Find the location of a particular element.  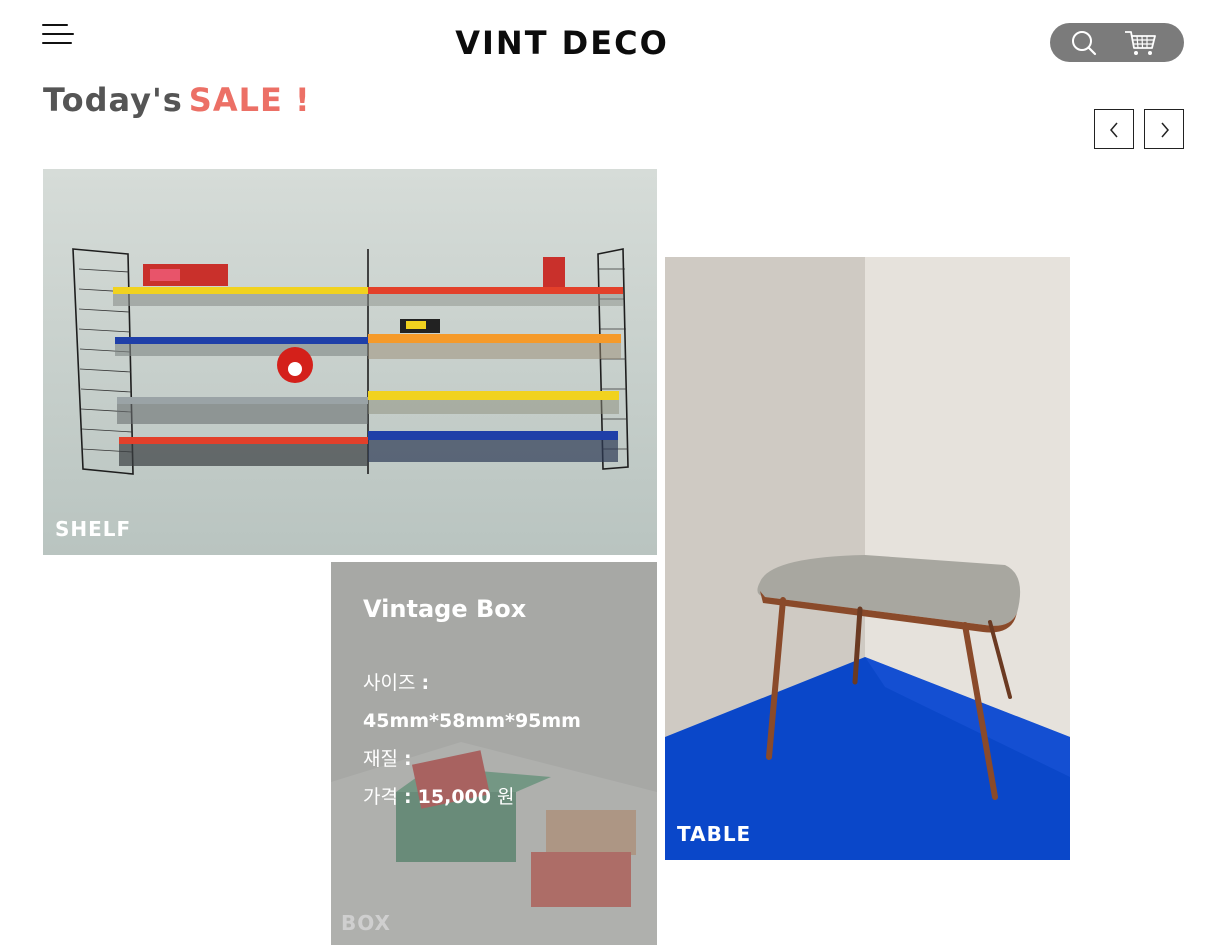

prev-slide-button is located at coordinates (1114, 129).